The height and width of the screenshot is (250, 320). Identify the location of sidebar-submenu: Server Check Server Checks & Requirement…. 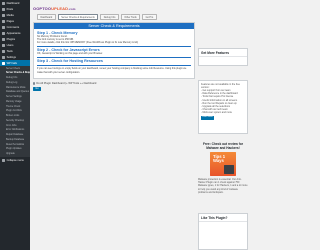
(15, 112).